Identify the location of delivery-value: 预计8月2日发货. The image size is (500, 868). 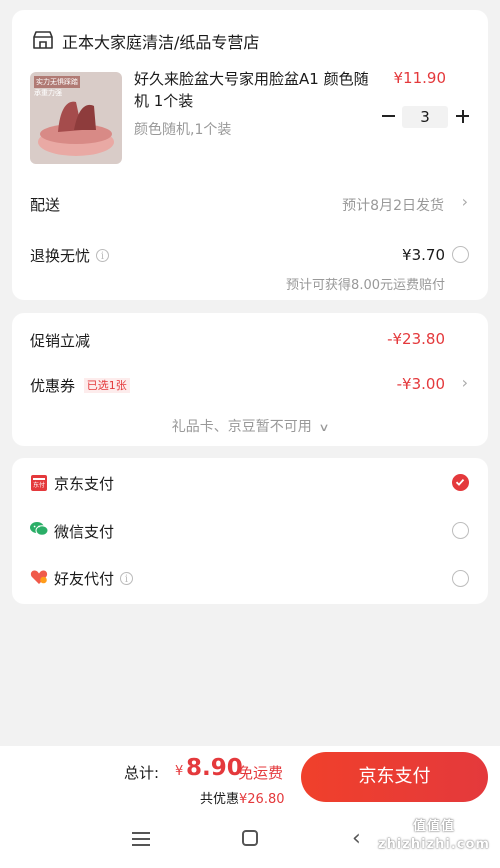
(393, 205).